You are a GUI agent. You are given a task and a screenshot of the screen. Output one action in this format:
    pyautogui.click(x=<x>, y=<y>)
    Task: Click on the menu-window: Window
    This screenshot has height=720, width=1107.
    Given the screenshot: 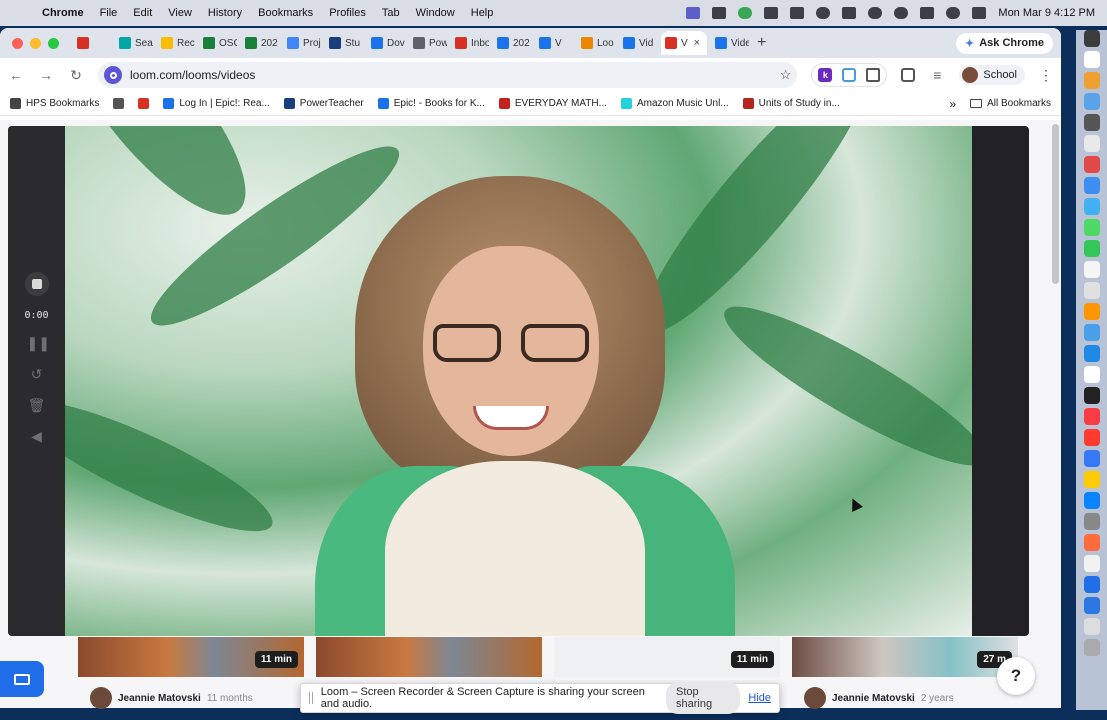 What is the action you would take?
    pyautogui.click(x=435, y=13)
    